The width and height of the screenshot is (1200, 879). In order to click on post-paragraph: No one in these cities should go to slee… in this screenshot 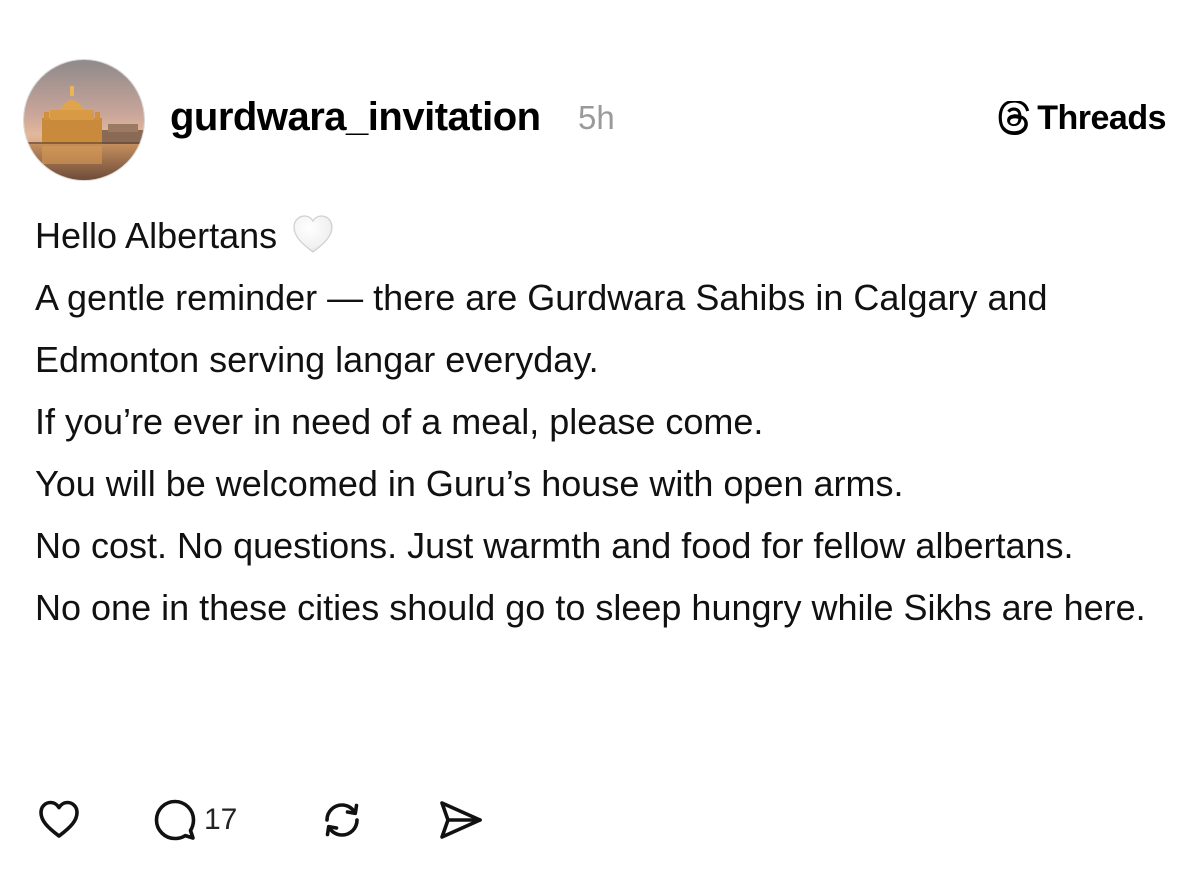, I will do `click(590, 607)`.